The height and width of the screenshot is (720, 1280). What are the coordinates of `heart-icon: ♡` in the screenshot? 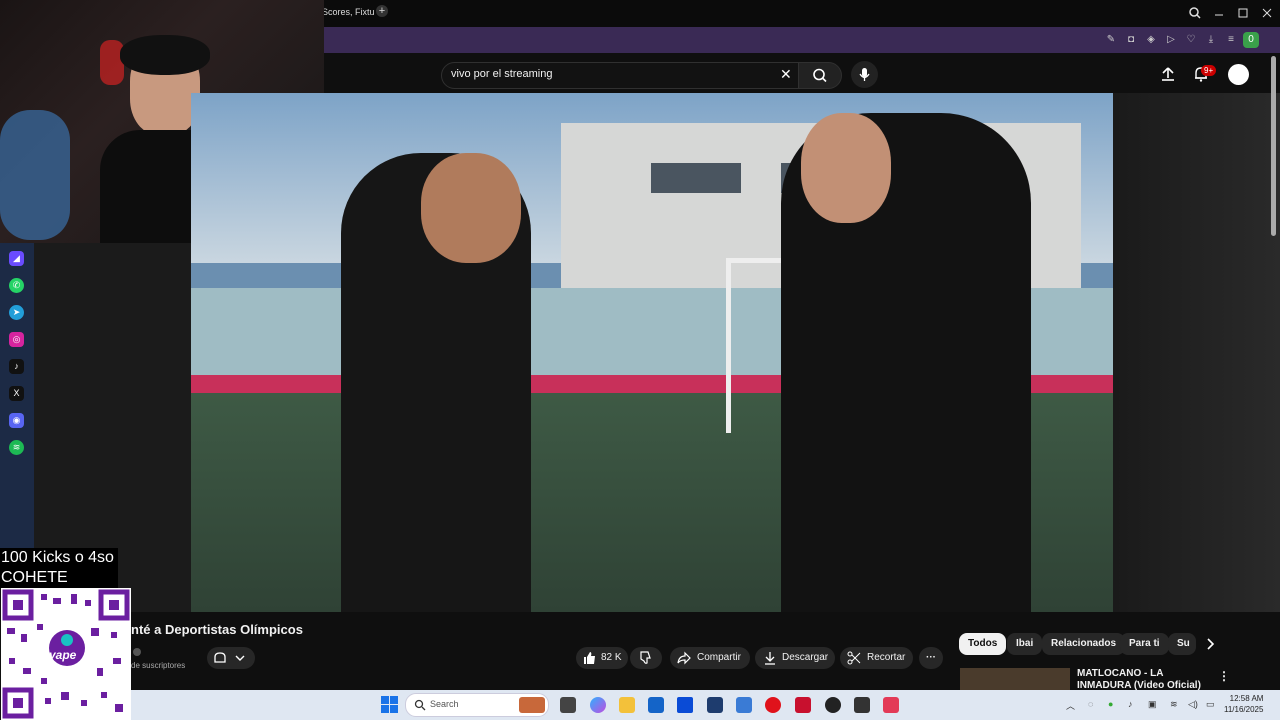 It's located at (1191, 40).